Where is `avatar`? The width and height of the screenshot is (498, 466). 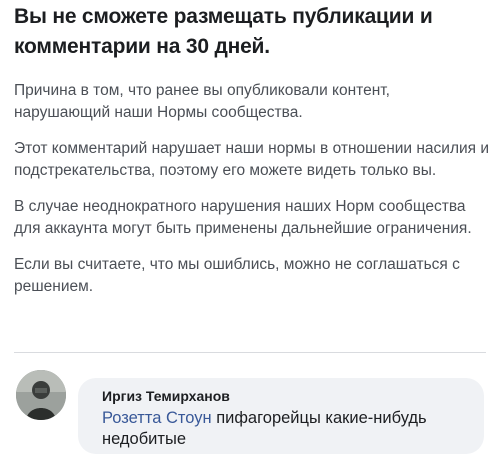
avatar is located at coordinates (41, 395).